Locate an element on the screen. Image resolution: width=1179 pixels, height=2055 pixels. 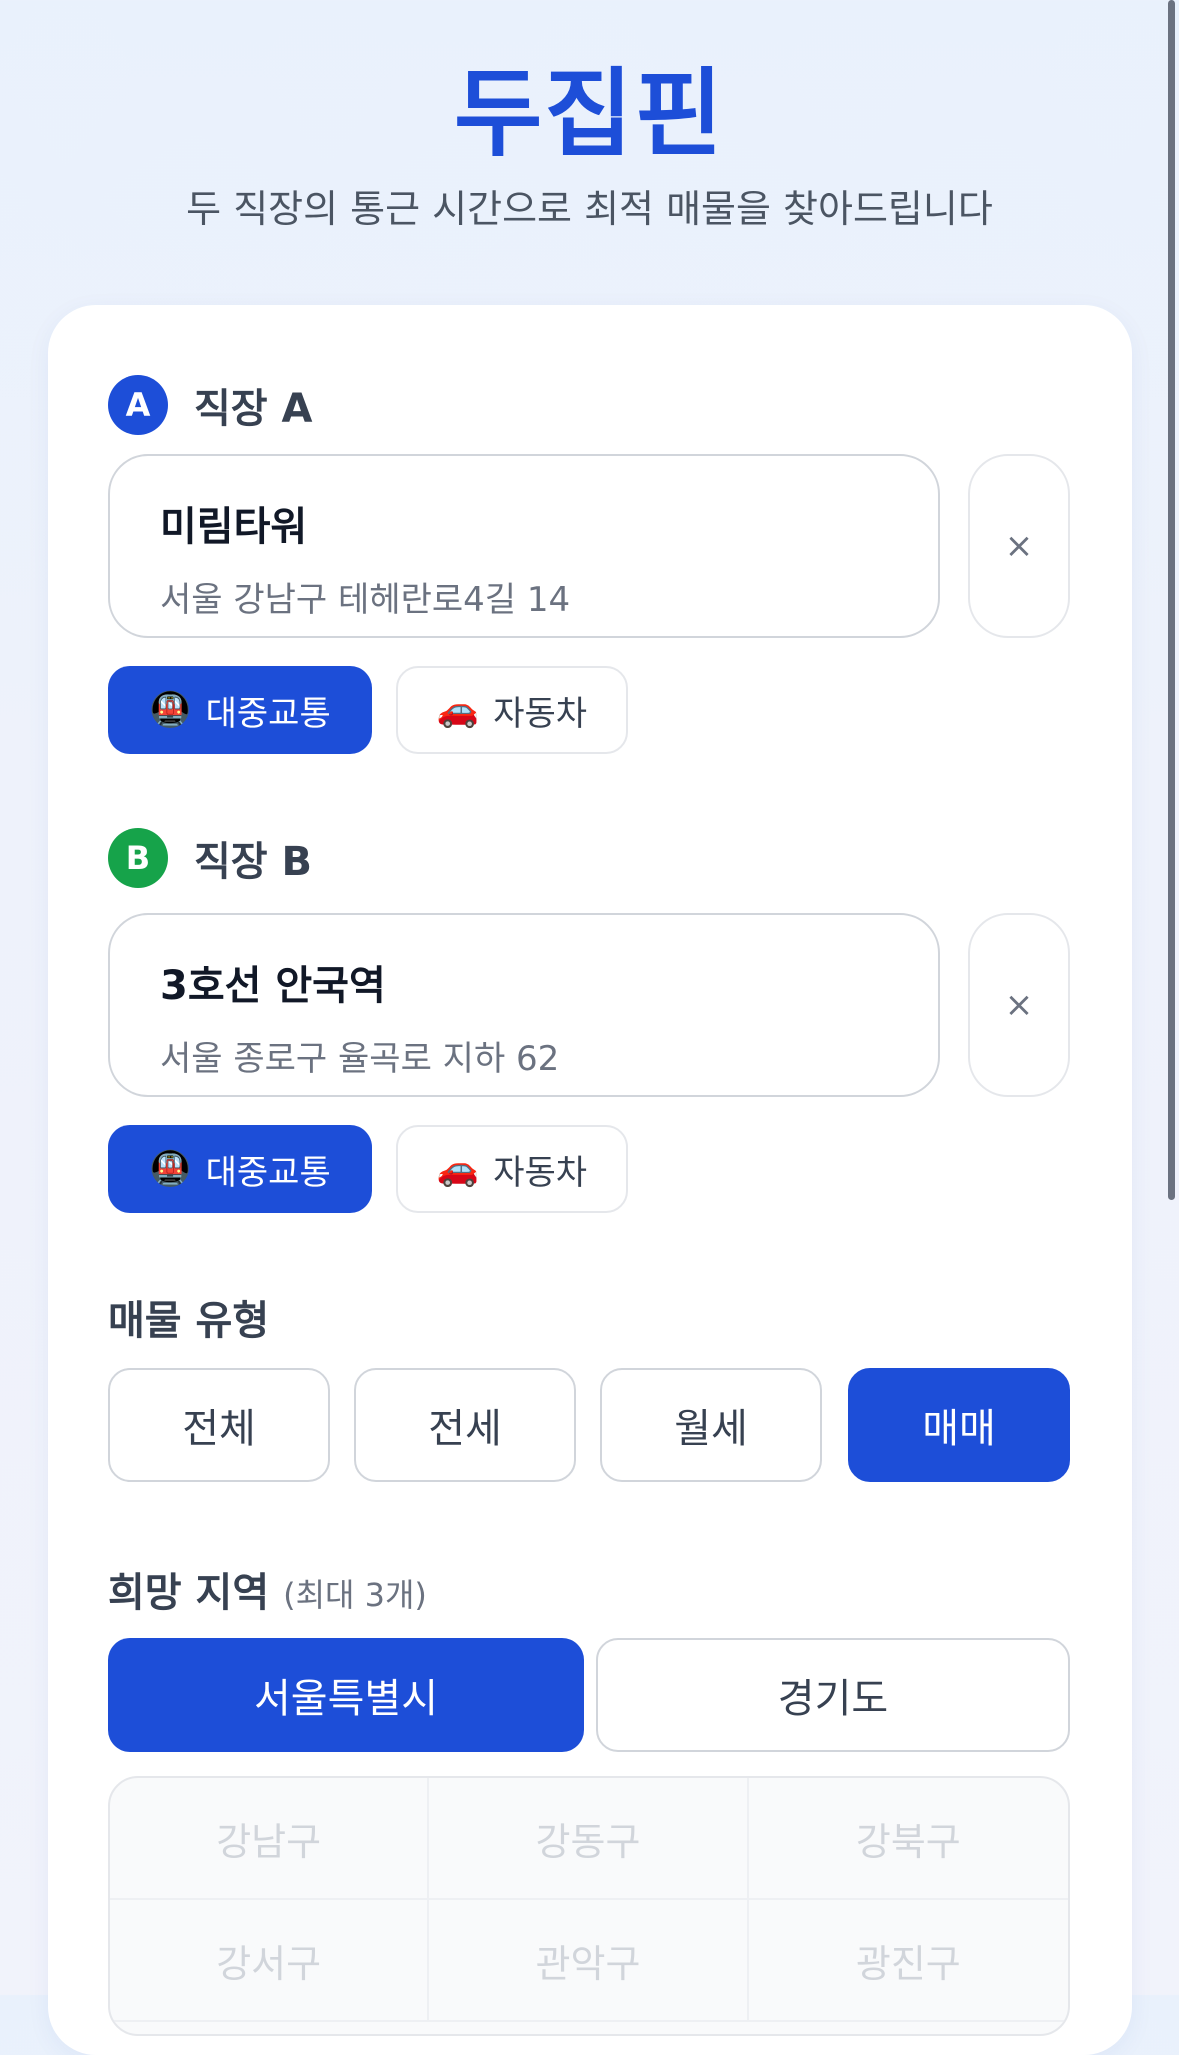
district-option: 광진구 is located at coordinates (908, 1961).